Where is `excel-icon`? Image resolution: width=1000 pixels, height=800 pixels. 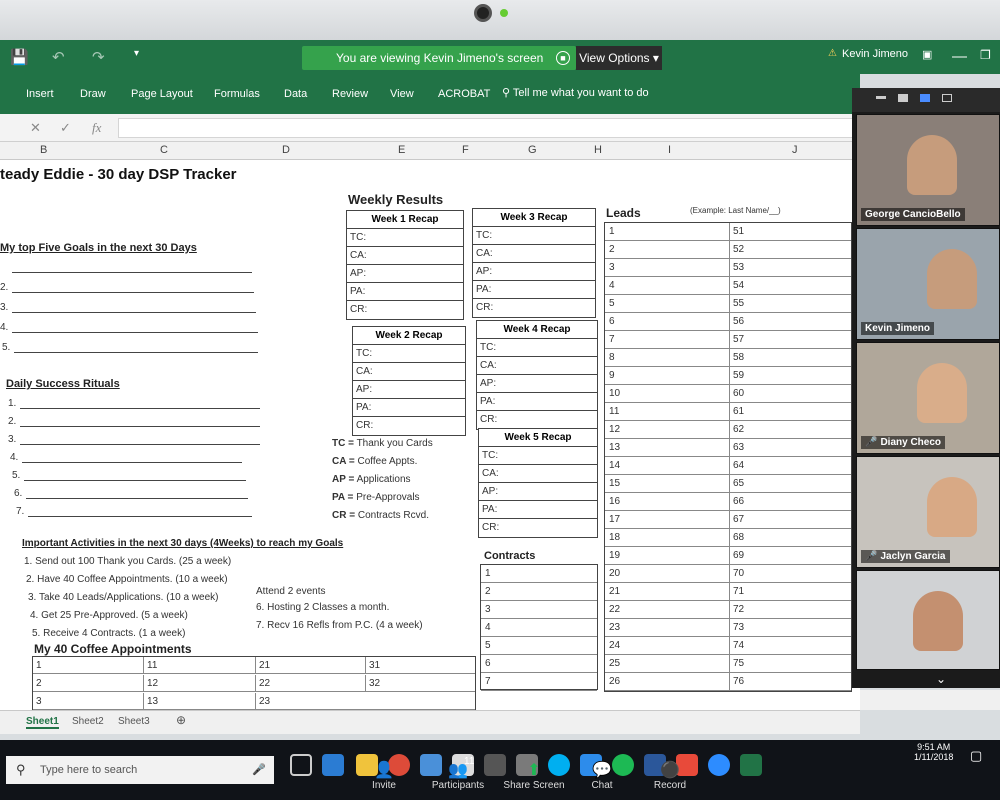
excel-icon is located at coordinates (751, 765).